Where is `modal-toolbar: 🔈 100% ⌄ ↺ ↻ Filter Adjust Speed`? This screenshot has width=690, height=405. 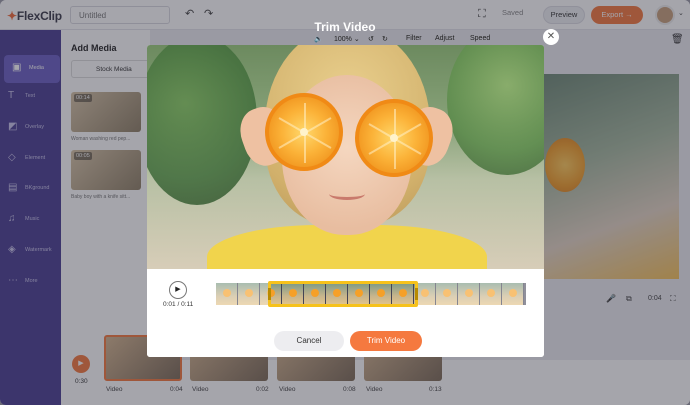
modal-toolbar: 🔈 100% ⌄ ↺ ↻ Filter Adjust Speed is located at coordinates (410, 41).